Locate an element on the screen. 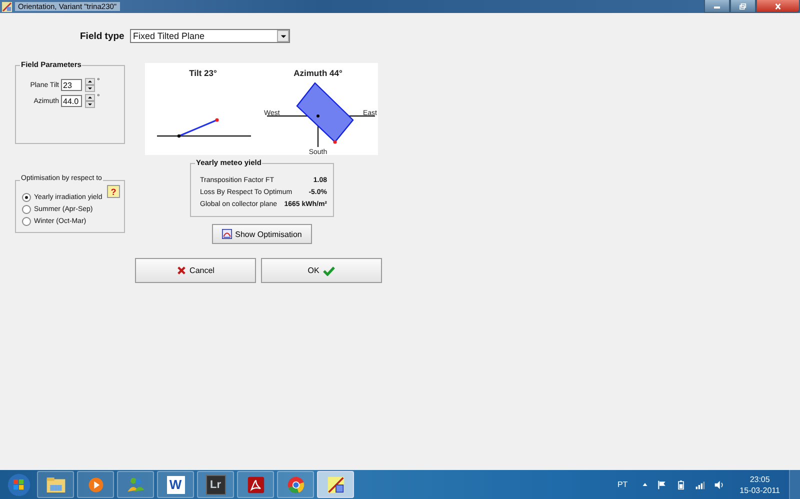 The width and height of the screenshot is (800, 499). show-optimisation-button: Show Optimisation is located at coordinates (262, 234).